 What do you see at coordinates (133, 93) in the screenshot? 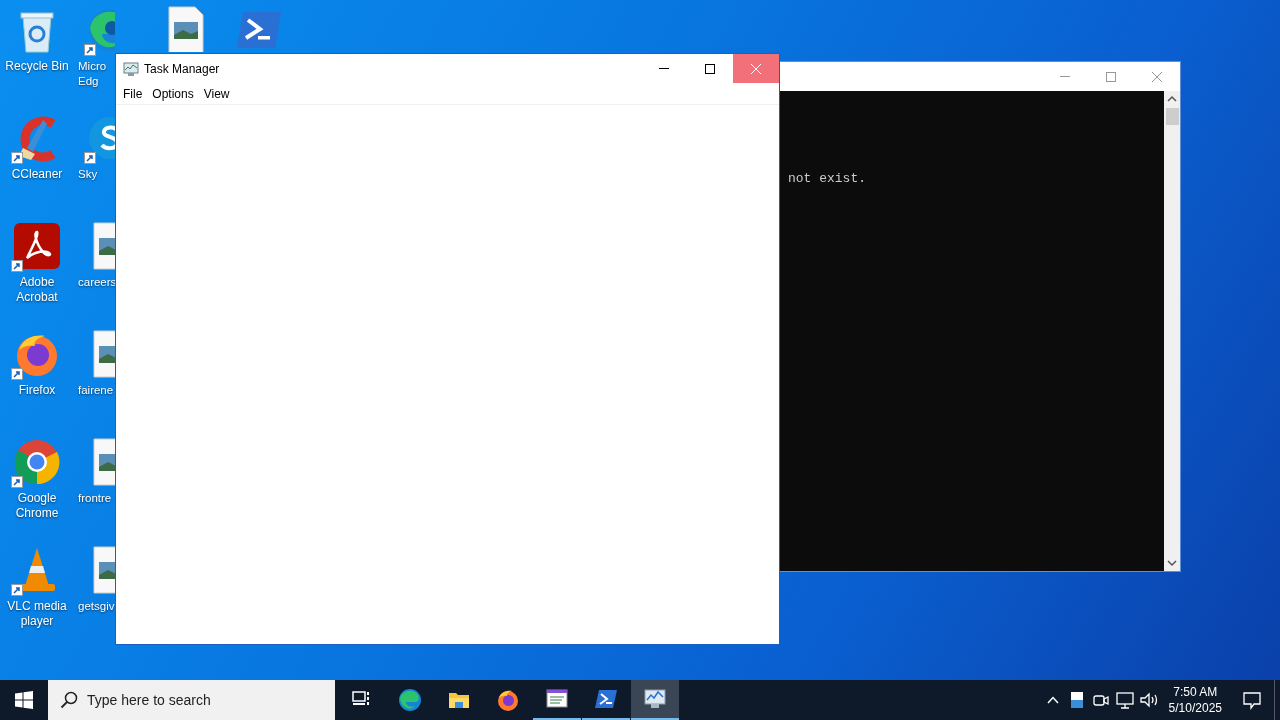
I see `menu-item: File` at bounding box center [133, 93].